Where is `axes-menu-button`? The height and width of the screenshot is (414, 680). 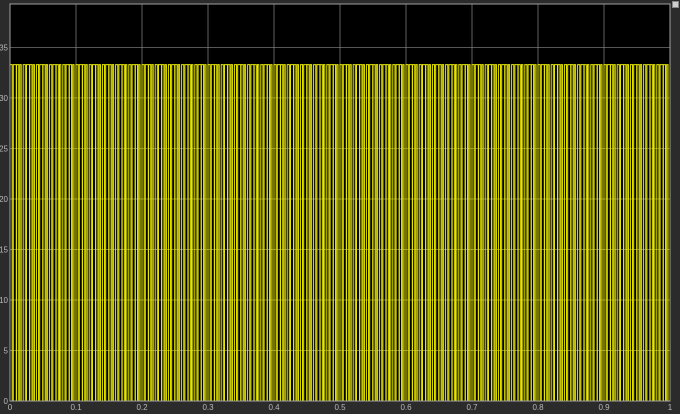
axes-menu-button is located at coordinates (675, 4).